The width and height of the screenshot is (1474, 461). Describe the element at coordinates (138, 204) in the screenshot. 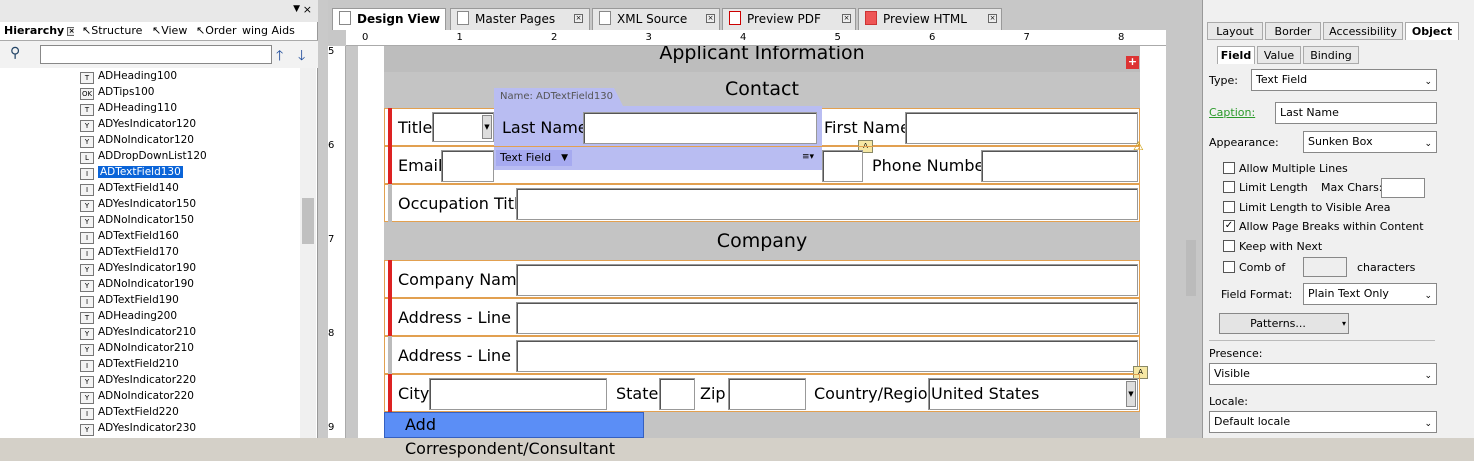

I see `tree-item: Y ADYesIndicator150` at that location.